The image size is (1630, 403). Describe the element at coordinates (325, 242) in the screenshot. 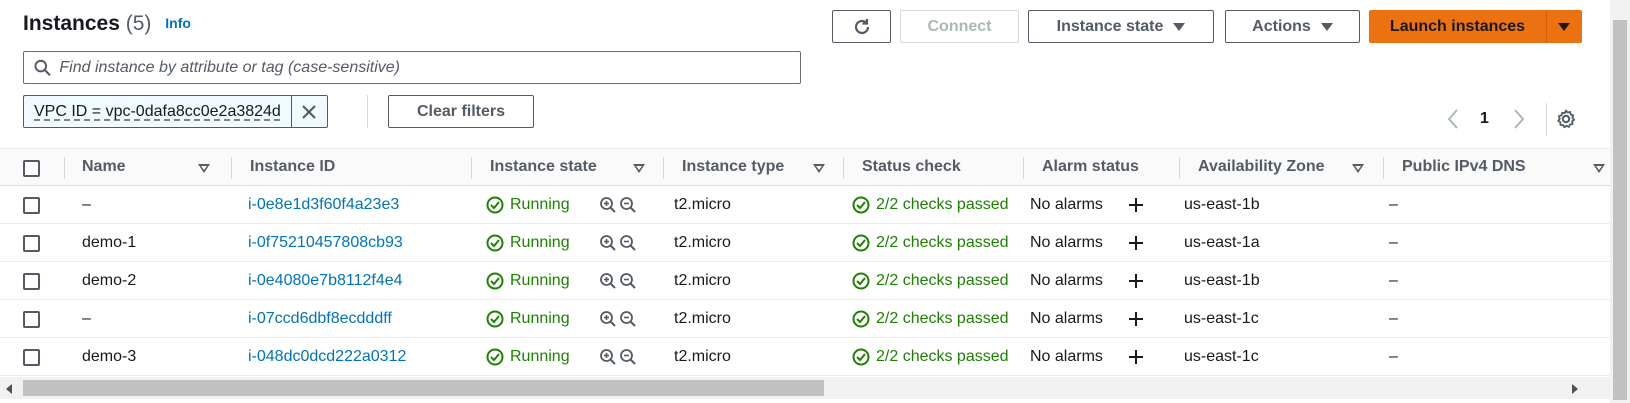

I see `cell-instance-id: i-0f75210457808cb93` at that location.